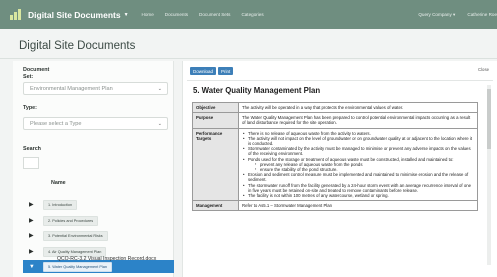 Image resolution: width=497 pixels, height=277 pixels. I want to click on navbar-right: Query Company ▾ Catherine Roe, so click(457, 15).